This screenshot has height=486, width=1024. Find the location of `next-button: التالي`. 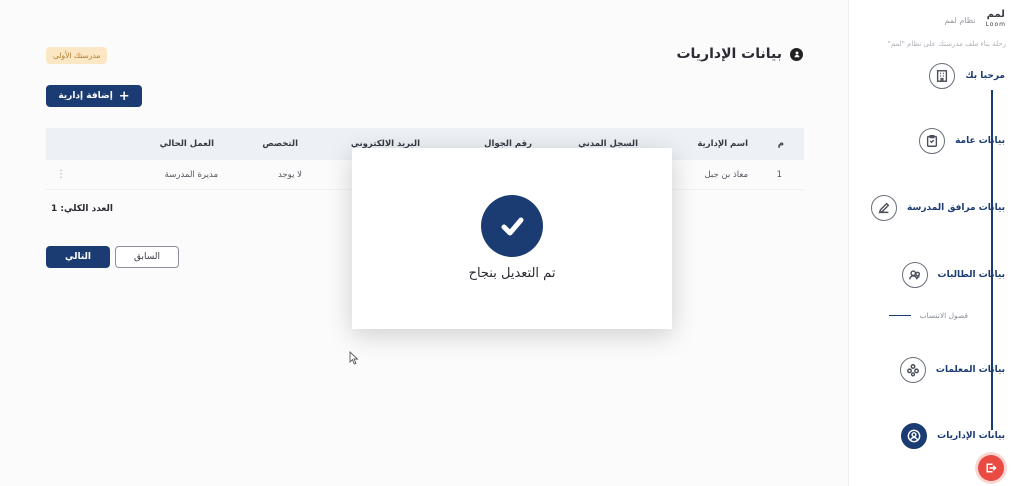

next-button: التالي is located at coordinates (78, 257).